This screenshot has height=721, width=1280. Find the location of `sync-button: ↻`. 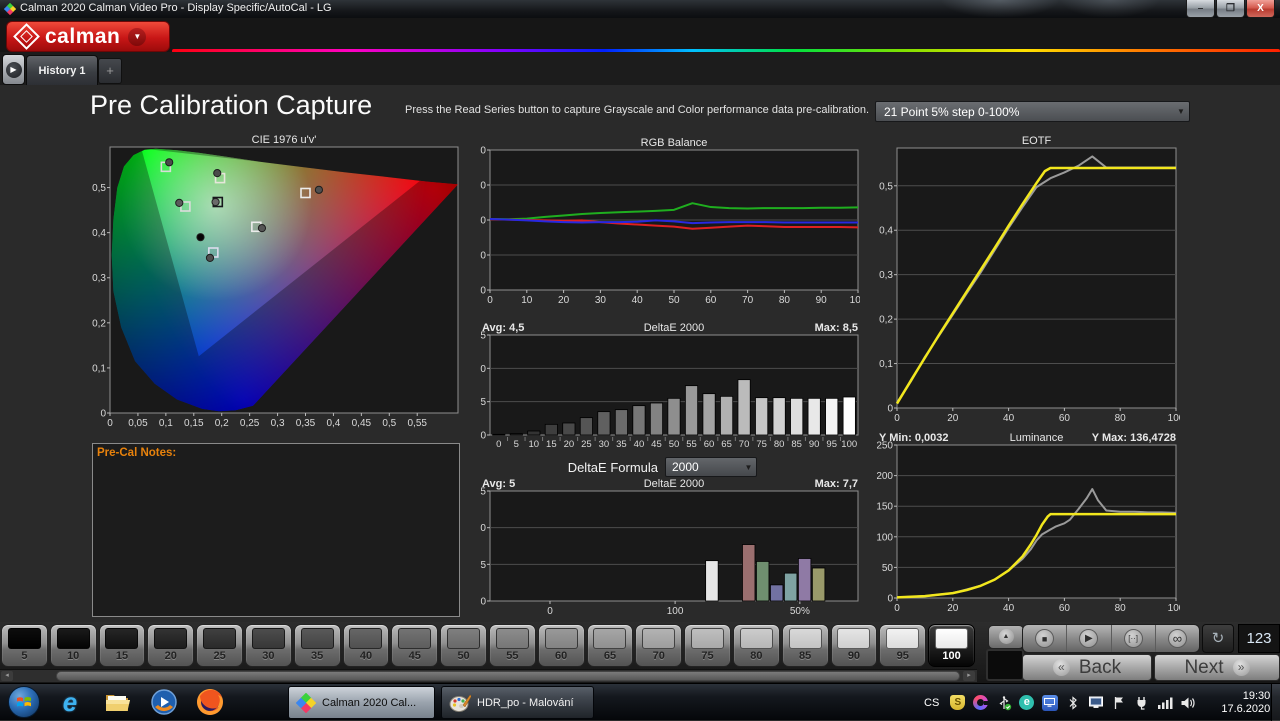

sync-button: ↻ is located at coordinates (1218, 638).